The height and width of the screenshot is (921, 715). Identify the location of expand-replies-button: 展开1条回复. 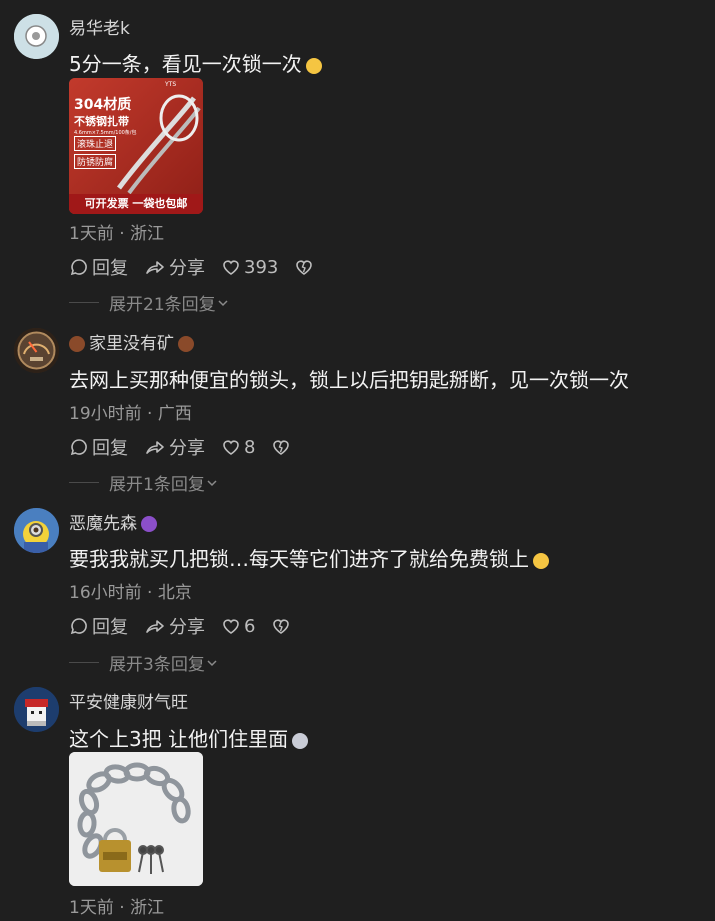
(144, 482).